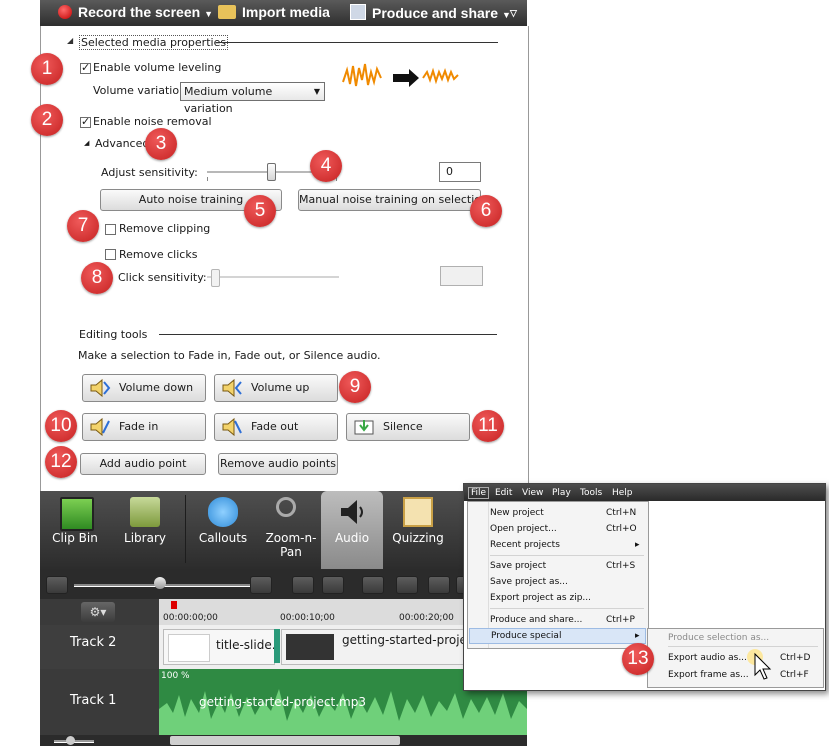 This screenshot has height=746, width=829. I want to click on timeline-scrollbar-area, so click(283, 740).